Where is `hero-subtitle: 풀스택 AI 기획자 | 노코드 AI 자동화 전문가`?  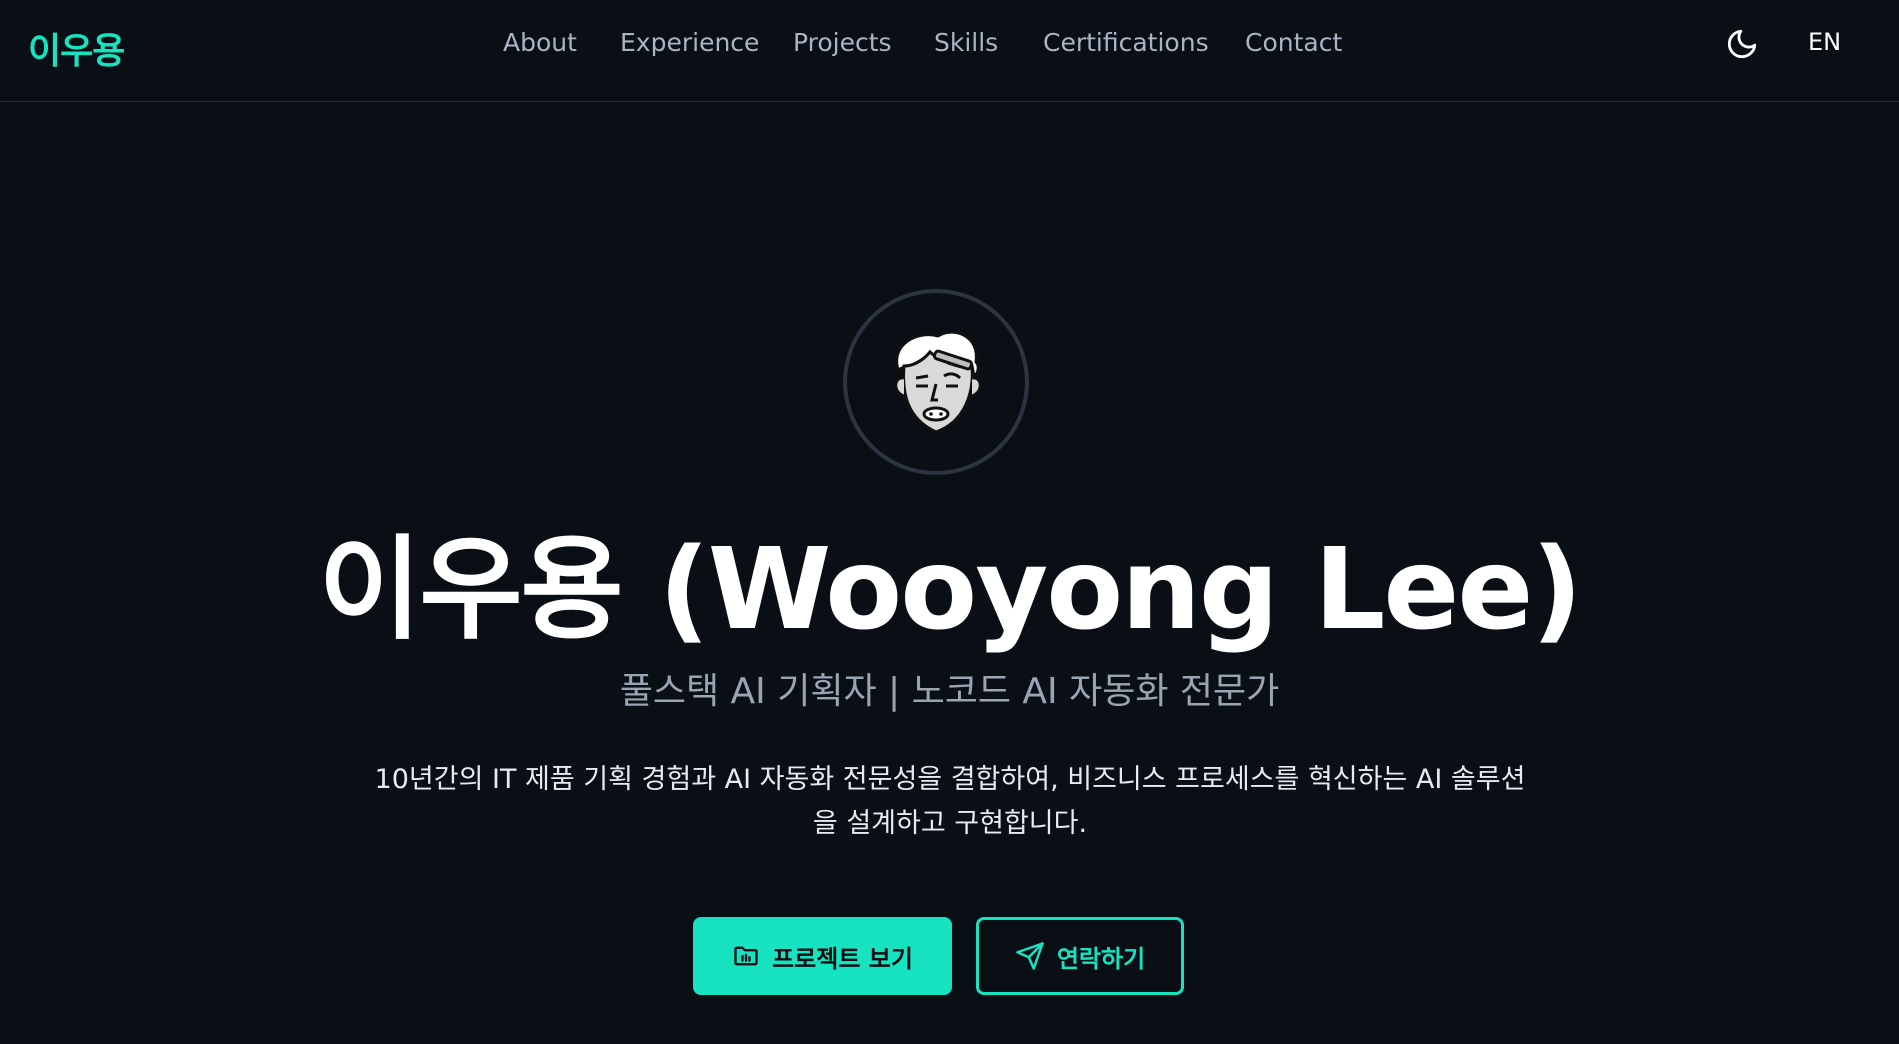
hero-subtitle: 풀스택 AI 기획자 | 노코드 AI 자동화 전문가 is located at coordinates (949, 691).